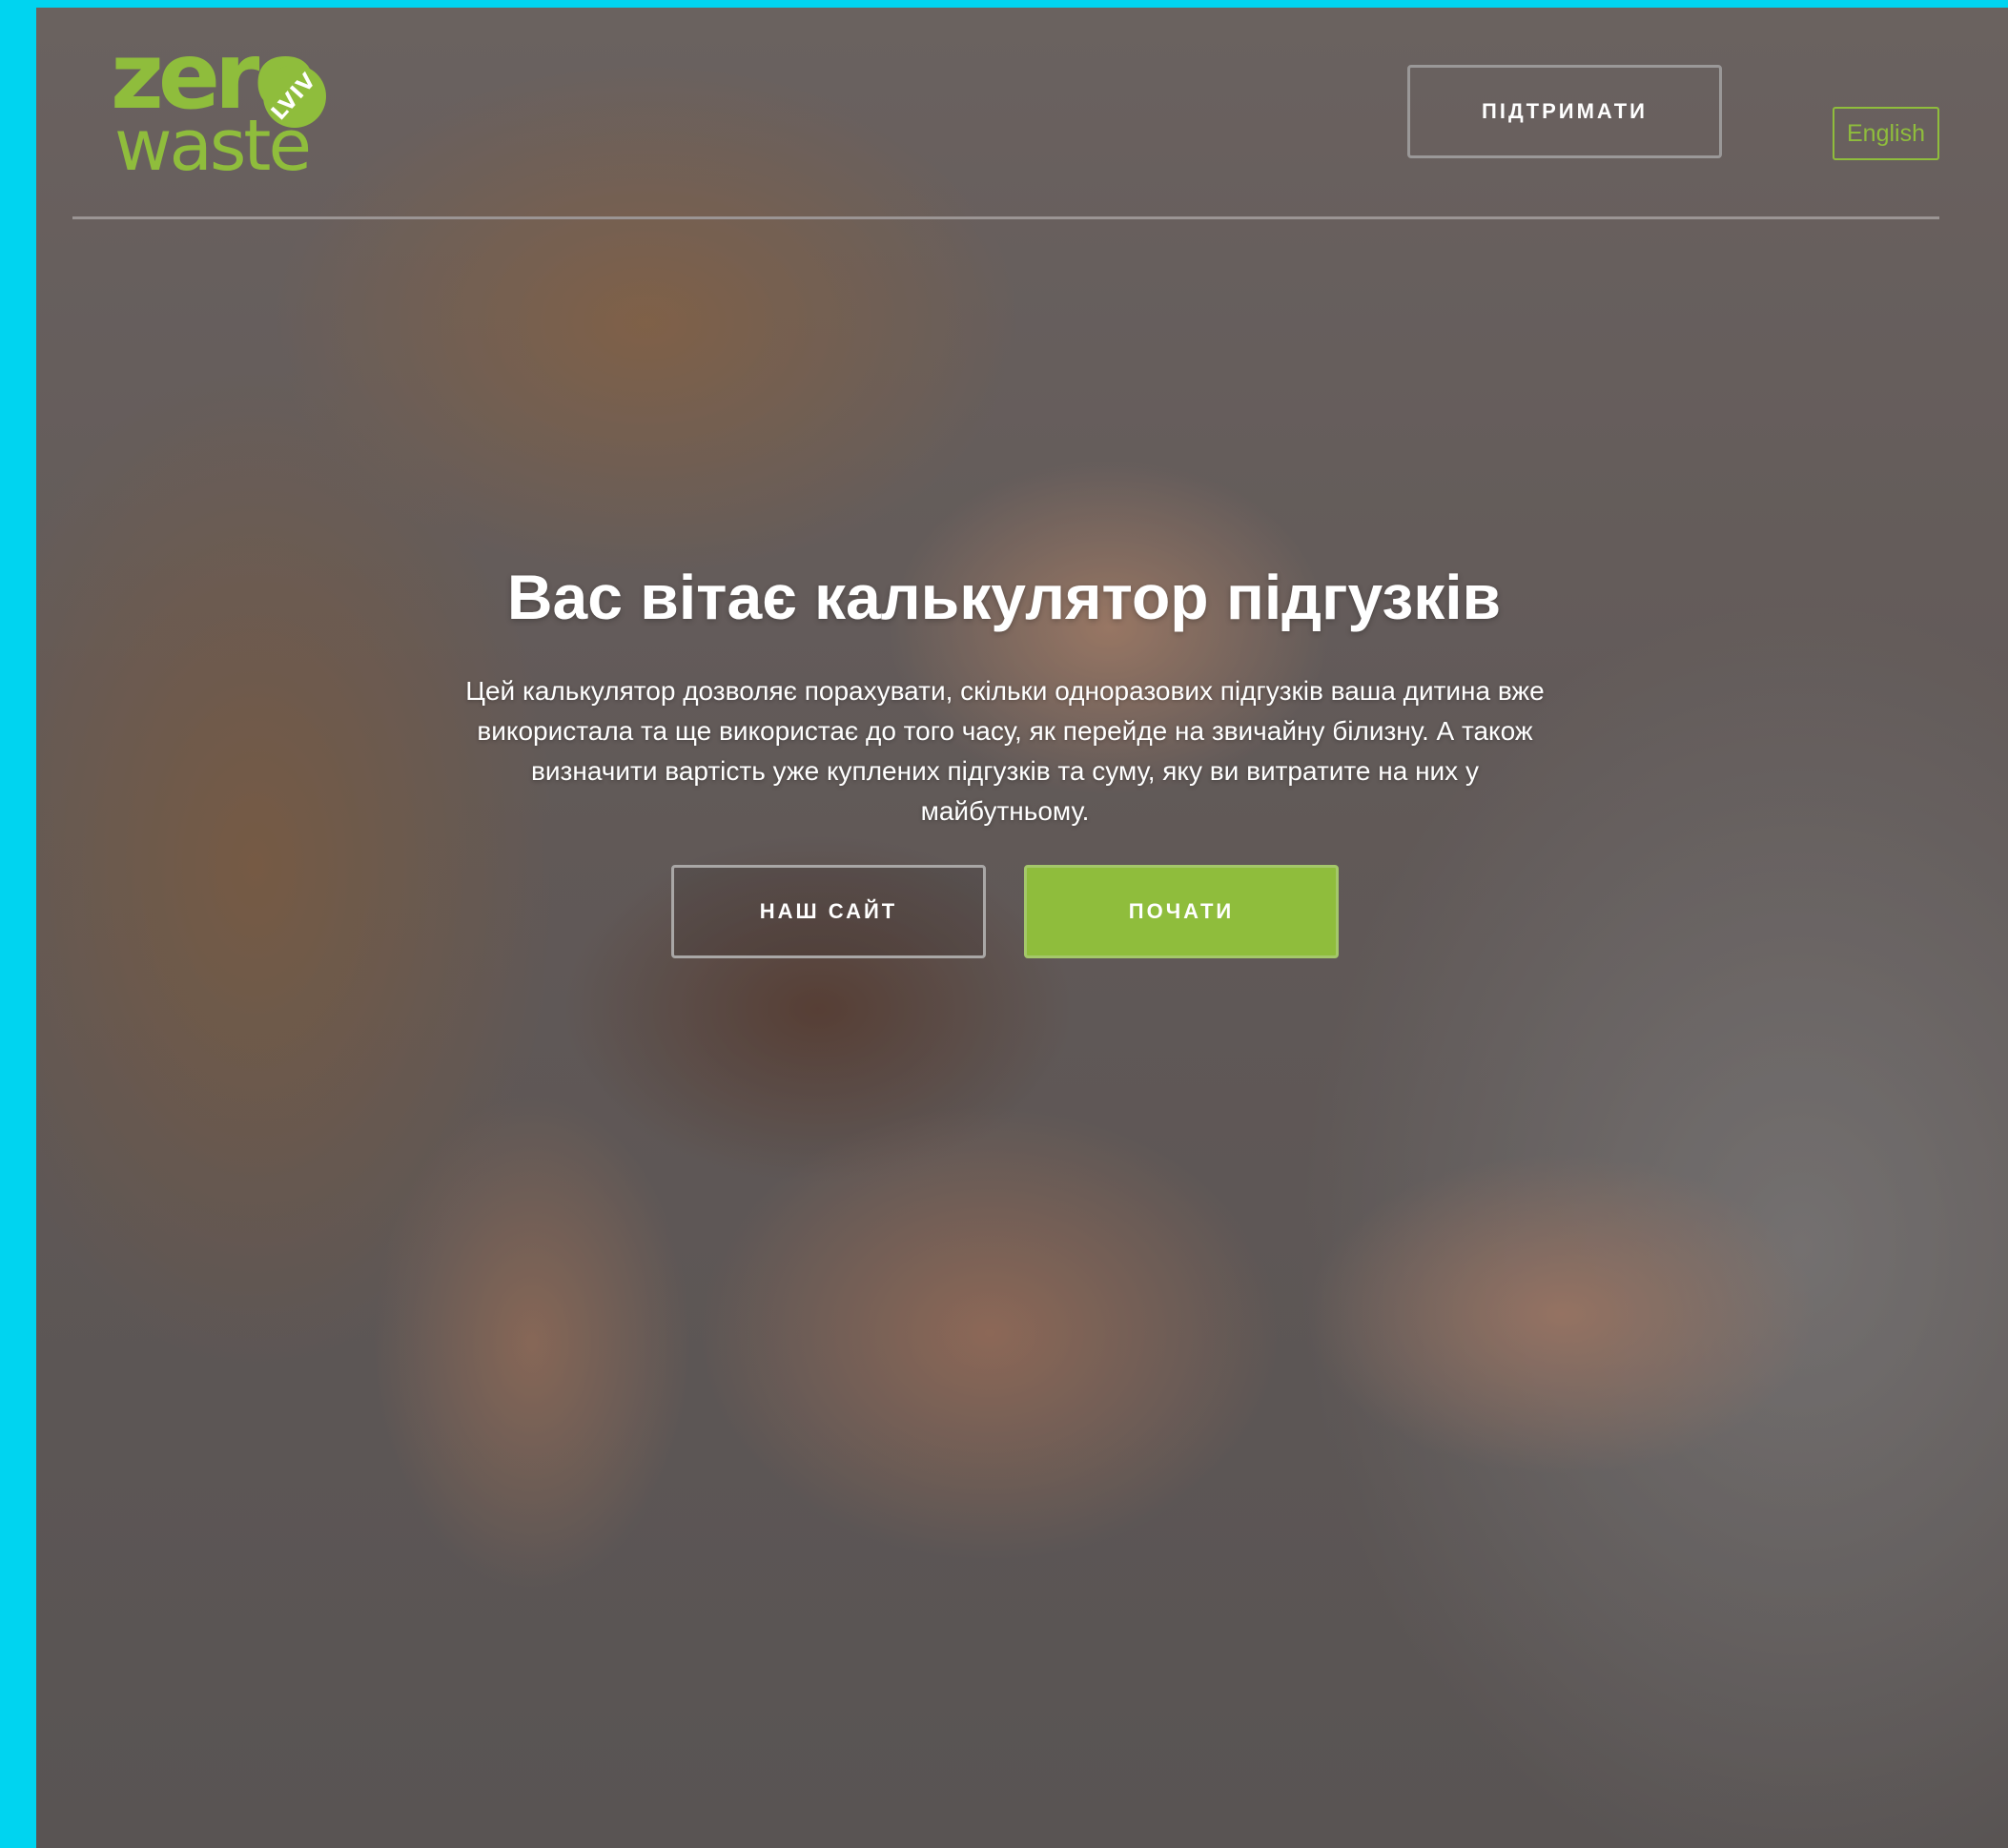  What do you see at coordinates (225, 111) in the screenshot?
I see `zero-waste-lviv-logo: zero waste LVIV` at bounding box center [225, 111].